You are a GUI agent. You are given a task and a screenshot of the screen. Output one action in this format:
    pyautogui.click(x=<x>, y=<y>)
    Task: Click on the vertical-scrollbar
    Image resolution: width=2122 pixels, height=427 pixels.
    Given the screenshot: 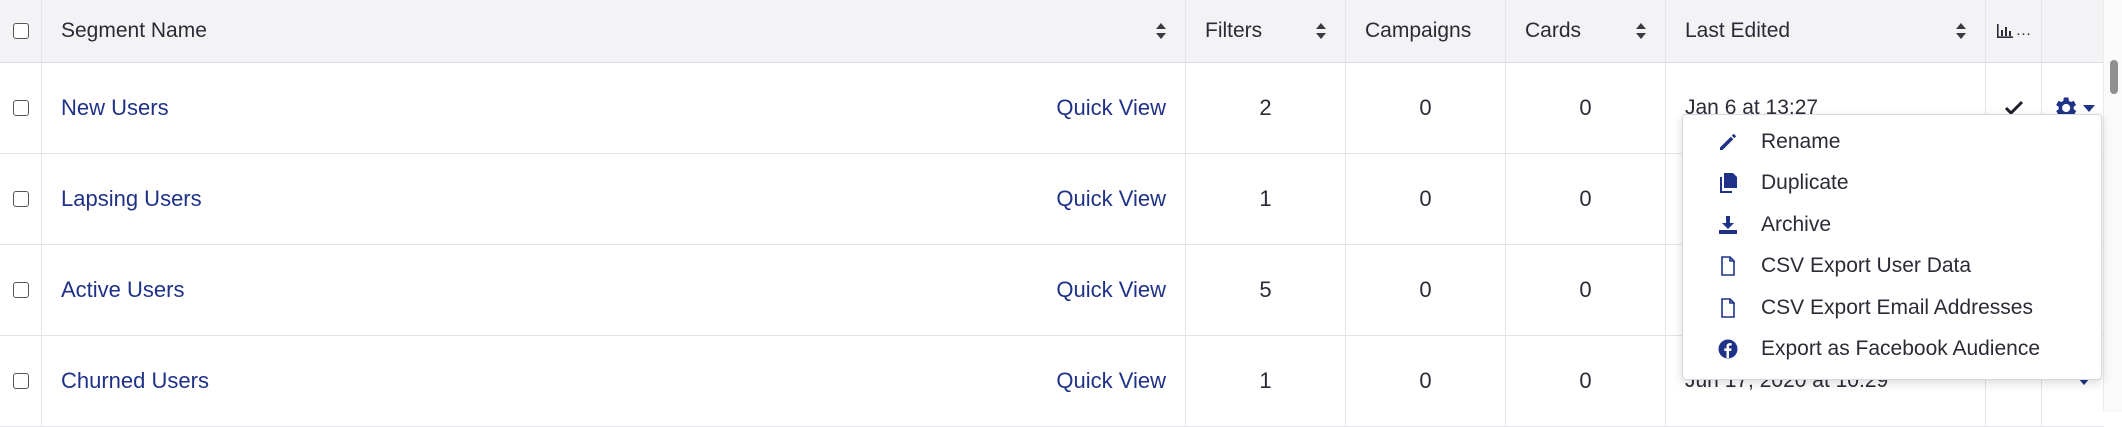 What is the action you would take?
    pyautogui.click(x=2112, y=206)
    